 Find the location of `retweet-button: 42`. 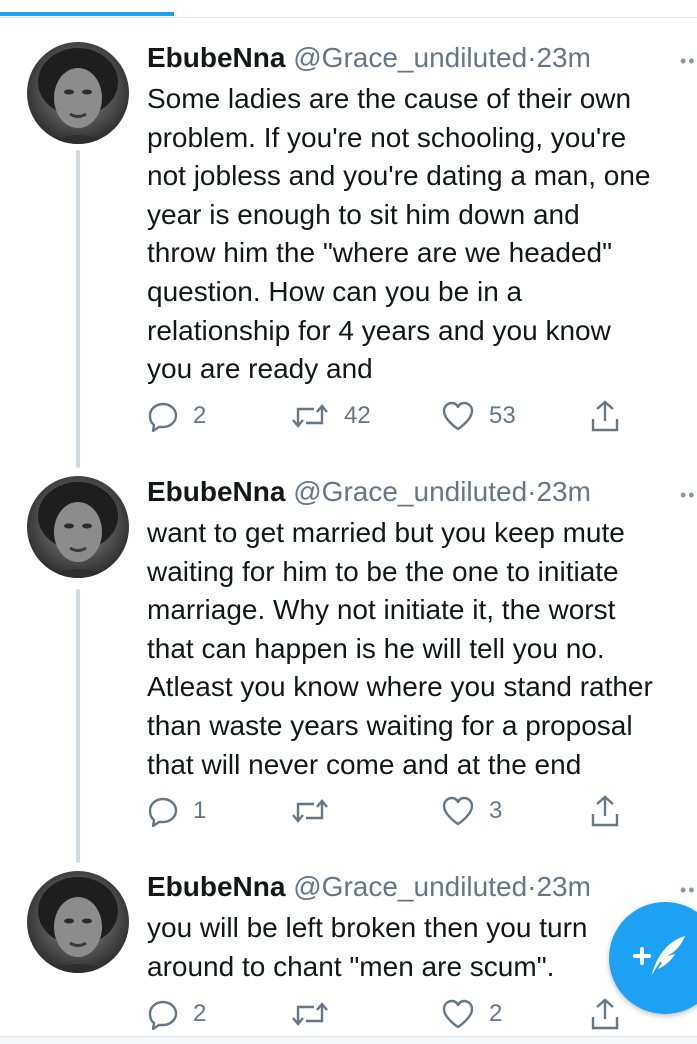

retweet-button: 42 is located at coordinates (330, 416).